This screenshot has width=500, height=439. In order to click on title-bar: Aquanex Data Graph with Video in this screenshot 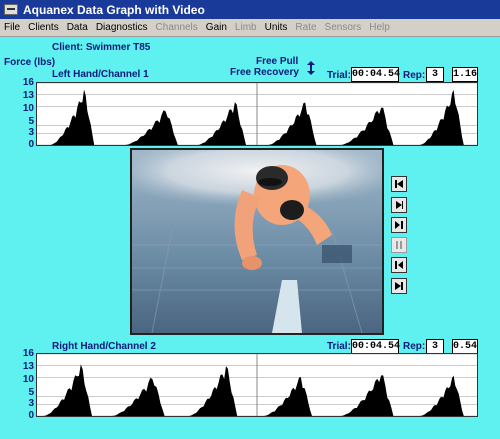, I will do `click(250, 9)`.